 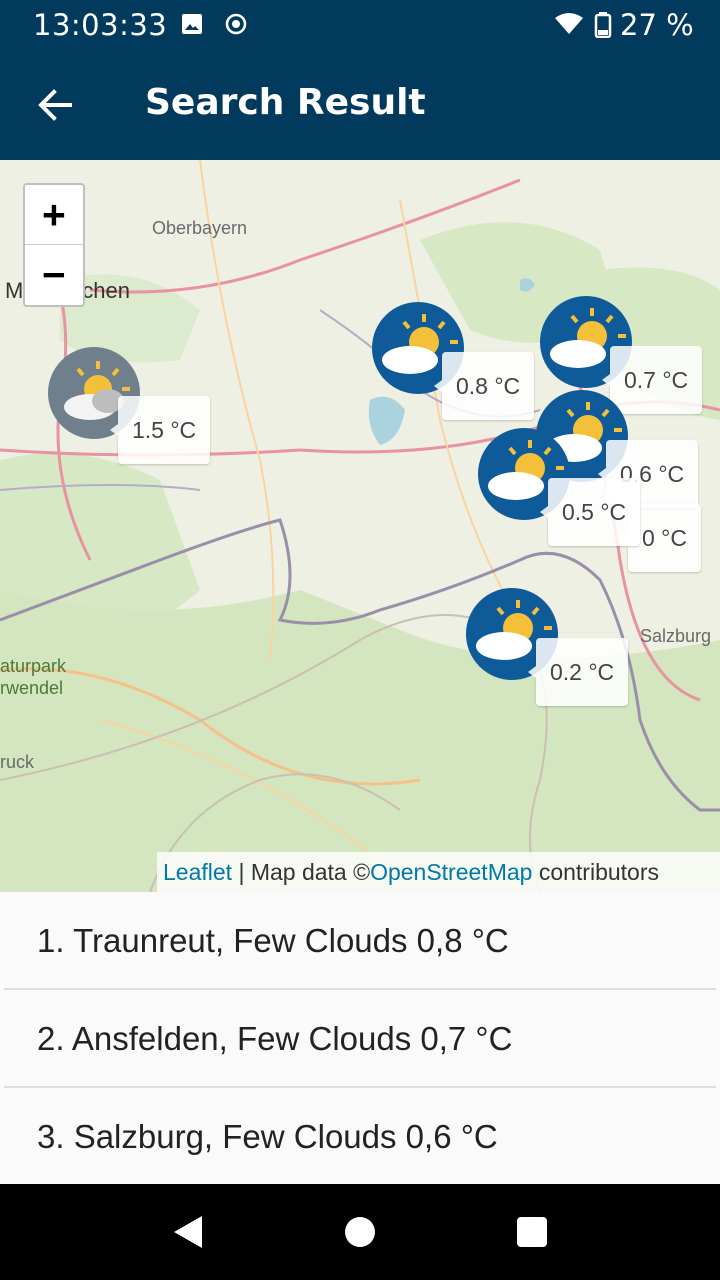 I want to click on image-icon, so click(x=192, y=24).